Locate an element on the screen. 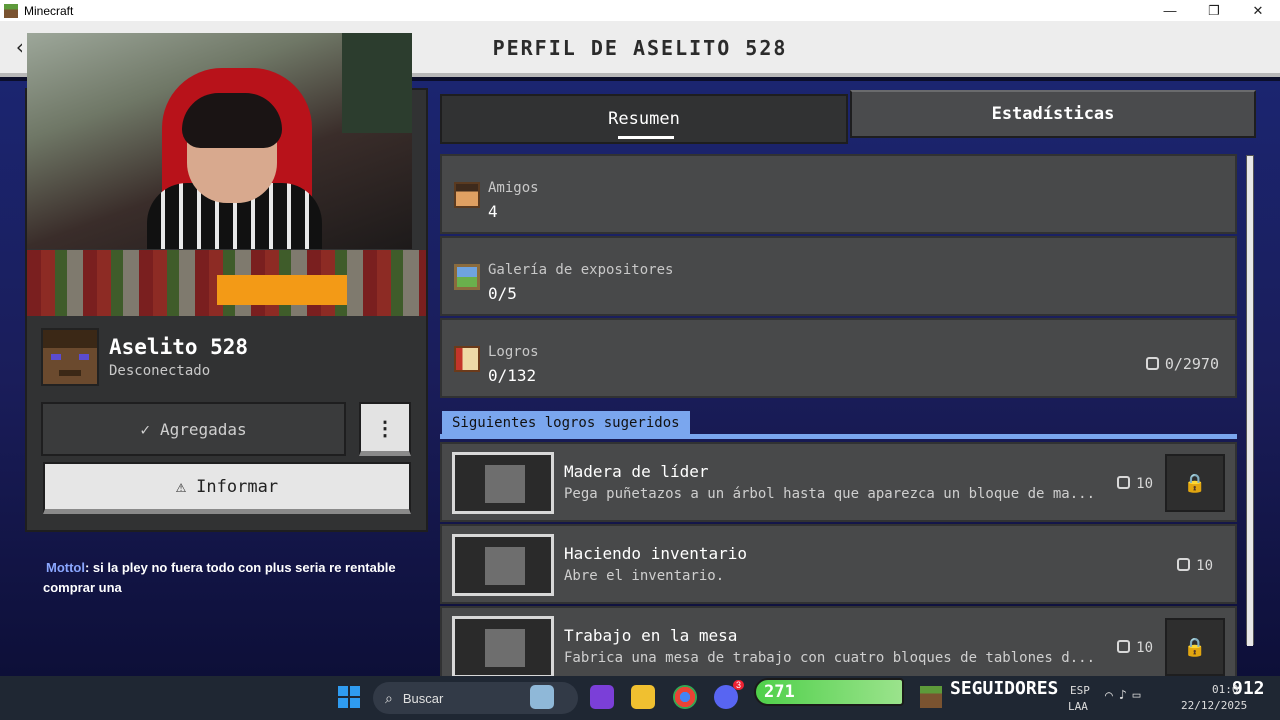 This screenshot has height=720, width=1280. scrollbar-thumb is located at coordinates (1250, 401).